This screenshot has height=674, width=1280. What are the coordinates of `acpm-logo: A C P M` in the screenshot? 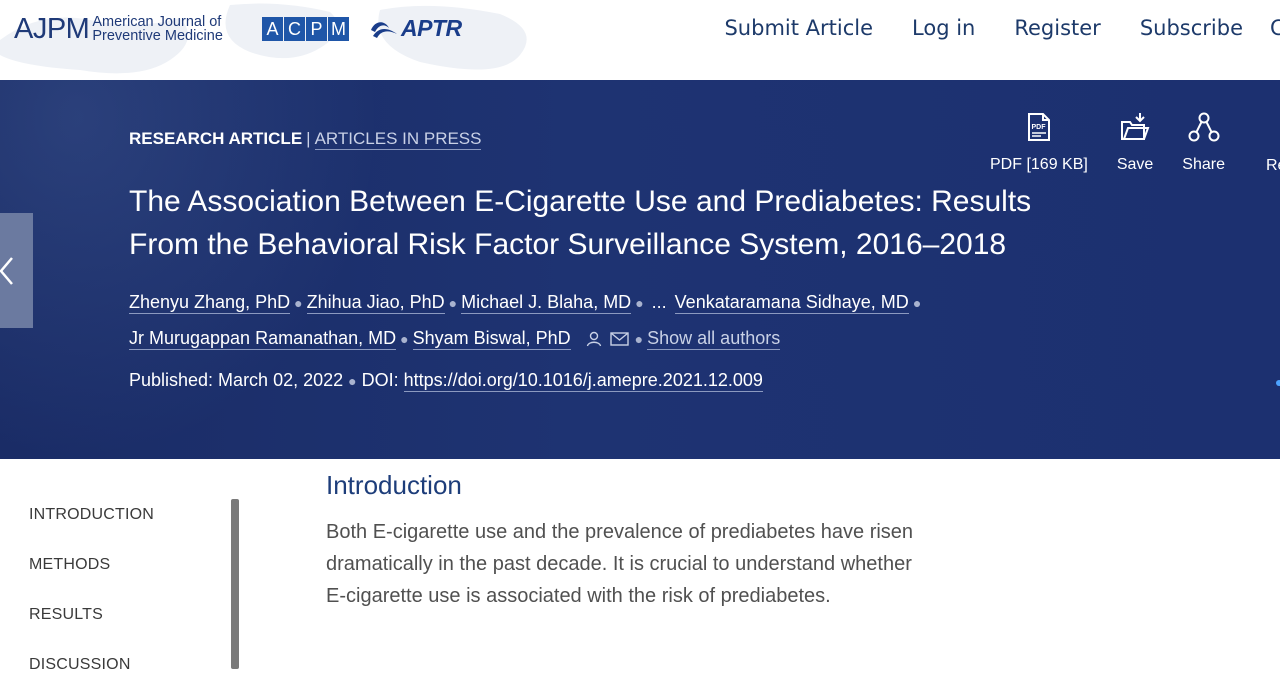 It's located at (306, 29).